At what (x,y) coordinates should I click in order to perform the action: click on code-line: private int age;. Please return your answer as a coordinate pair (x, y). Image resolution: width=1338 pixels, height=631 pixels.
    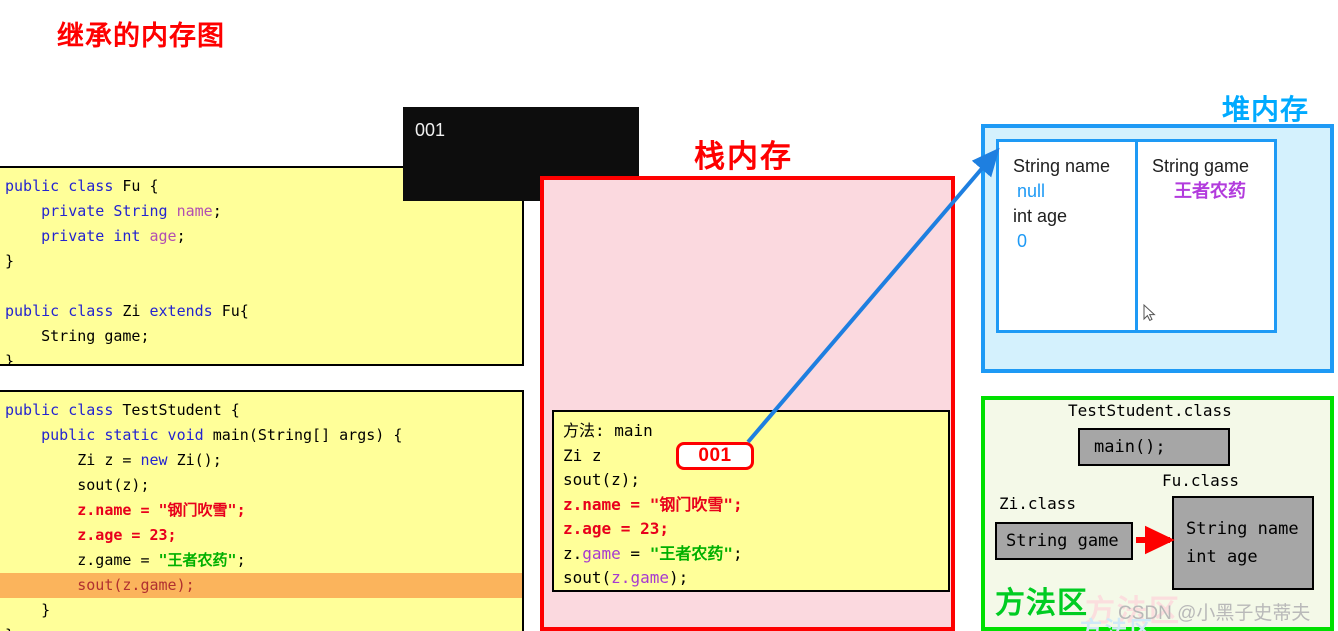
    Looking at the image, I should click on (261, 236).